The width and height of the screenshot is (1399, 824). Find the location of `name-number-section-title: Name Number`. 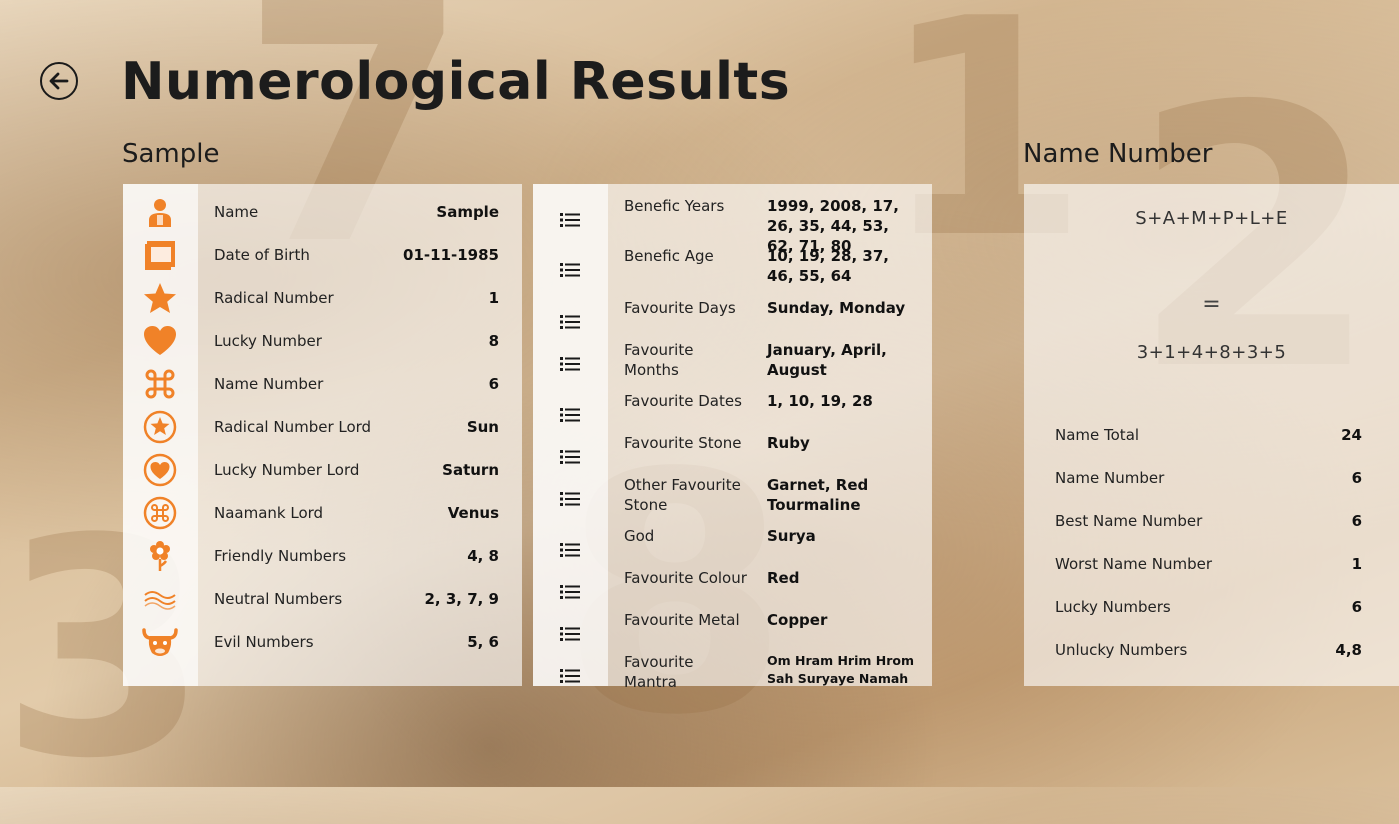

name-number-section-title: Name Number is located at coordinates (1118, 154).